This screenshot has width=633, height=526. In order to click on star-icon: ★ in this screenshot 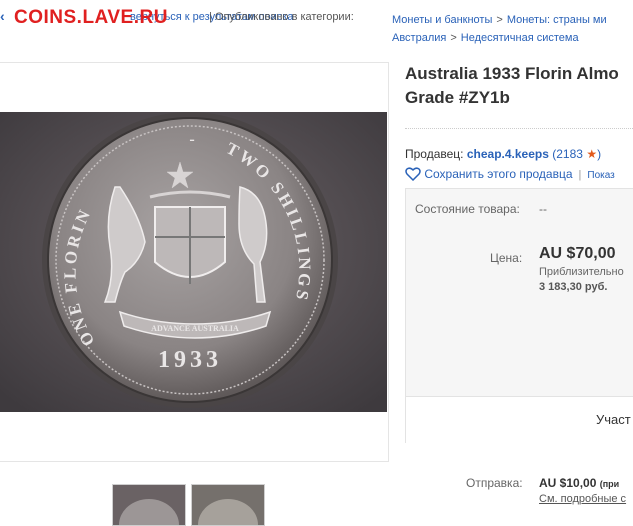, I will do `click(592, 154)`.